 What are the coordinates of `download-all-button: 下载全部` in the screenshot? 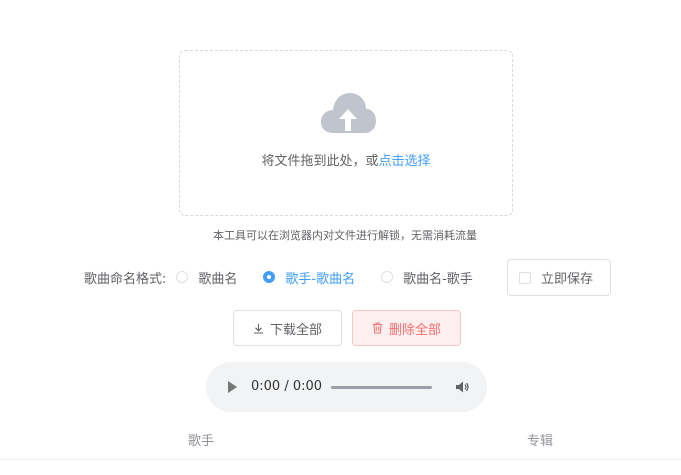 It's located at (287, 328).